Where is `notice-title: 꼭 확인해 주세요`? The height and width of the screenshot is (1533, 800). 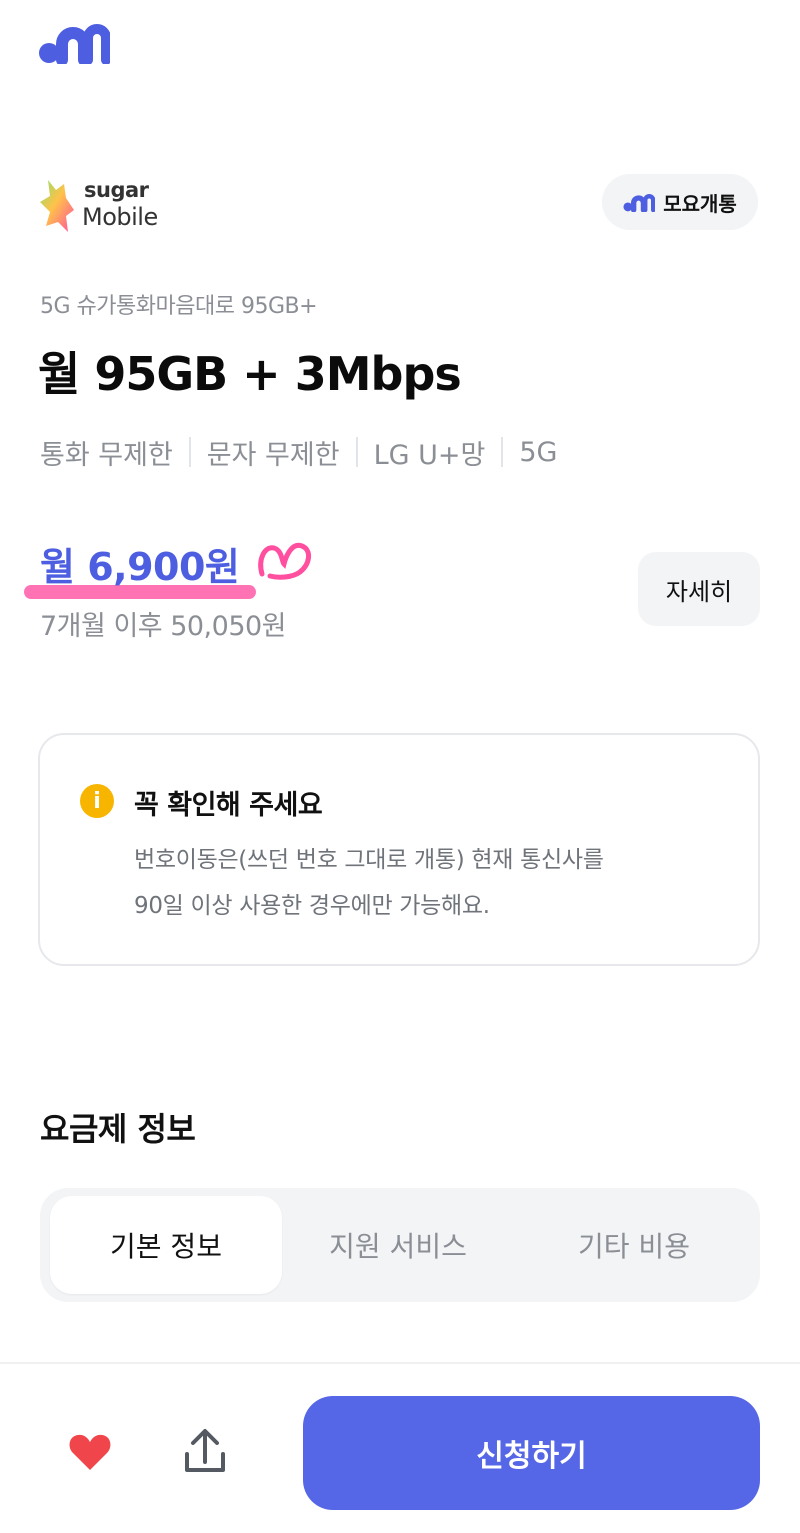 notice-title: 꼭 확인해 주세요 is located at coordinates (228, 805).